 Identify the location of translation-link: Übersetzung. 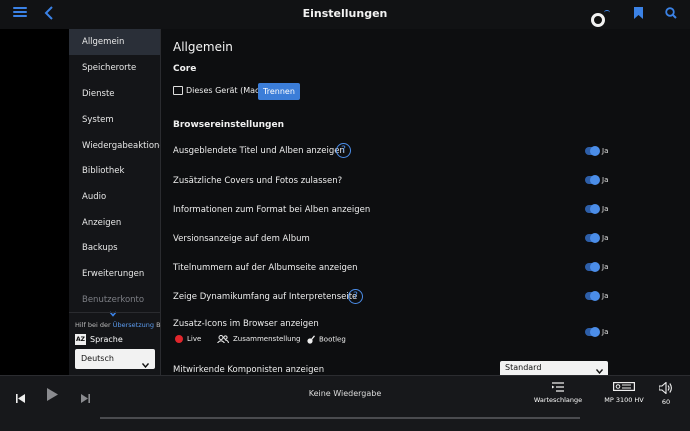
(133, 325).